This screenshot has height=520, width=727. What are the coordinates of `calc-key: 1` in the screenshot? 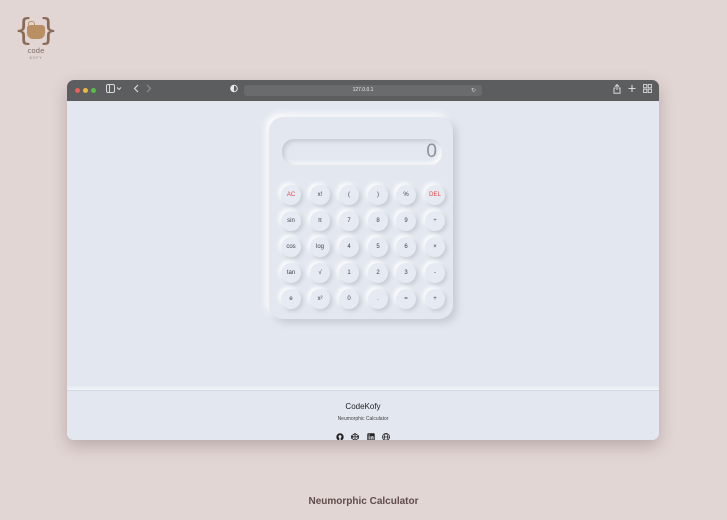 It's located at (349, 273).